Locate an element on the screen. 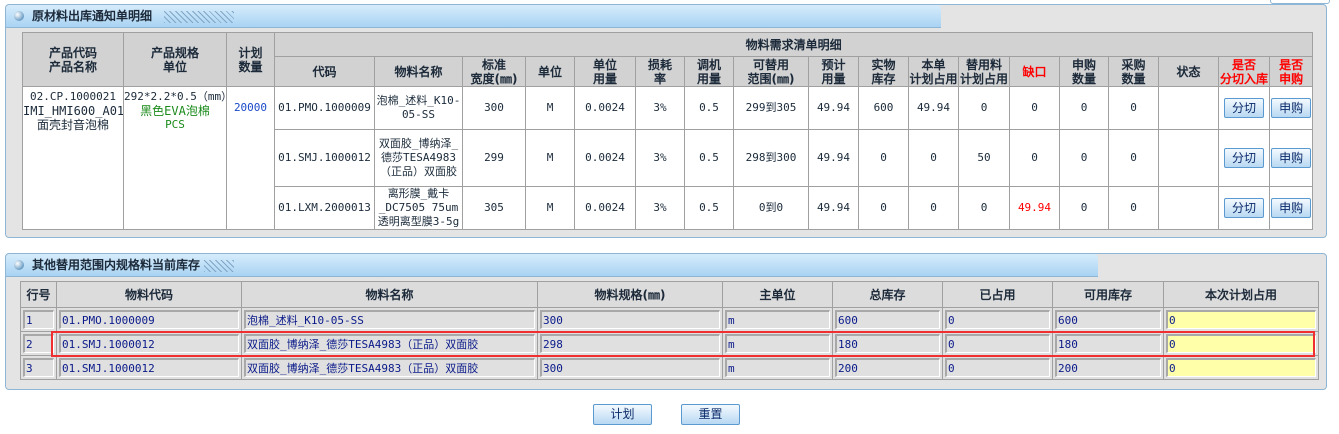 This screenshot has width=1339, height=434. total-stock: 200 is located at coordinates (887, 367).